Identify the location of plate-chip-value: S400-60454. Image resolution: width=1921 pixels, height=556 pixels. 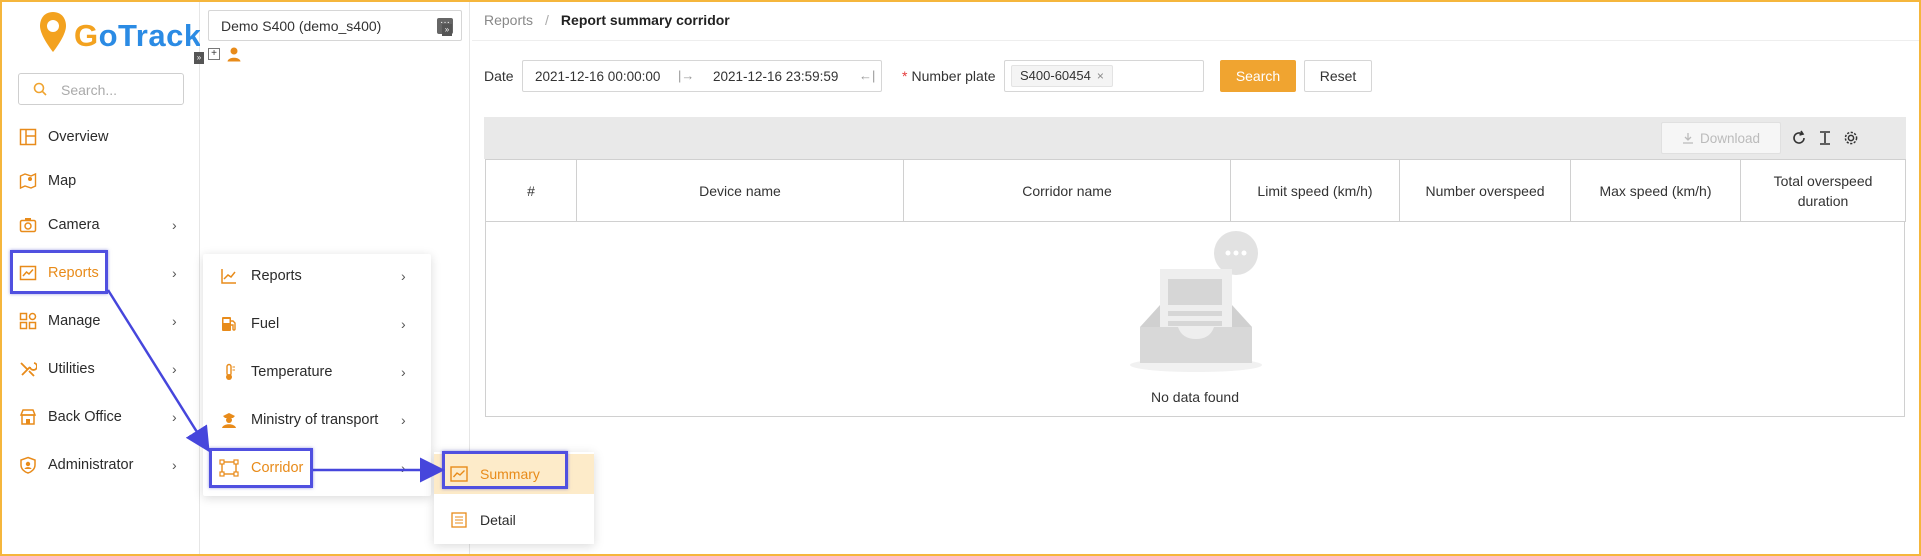
(1055, 75).